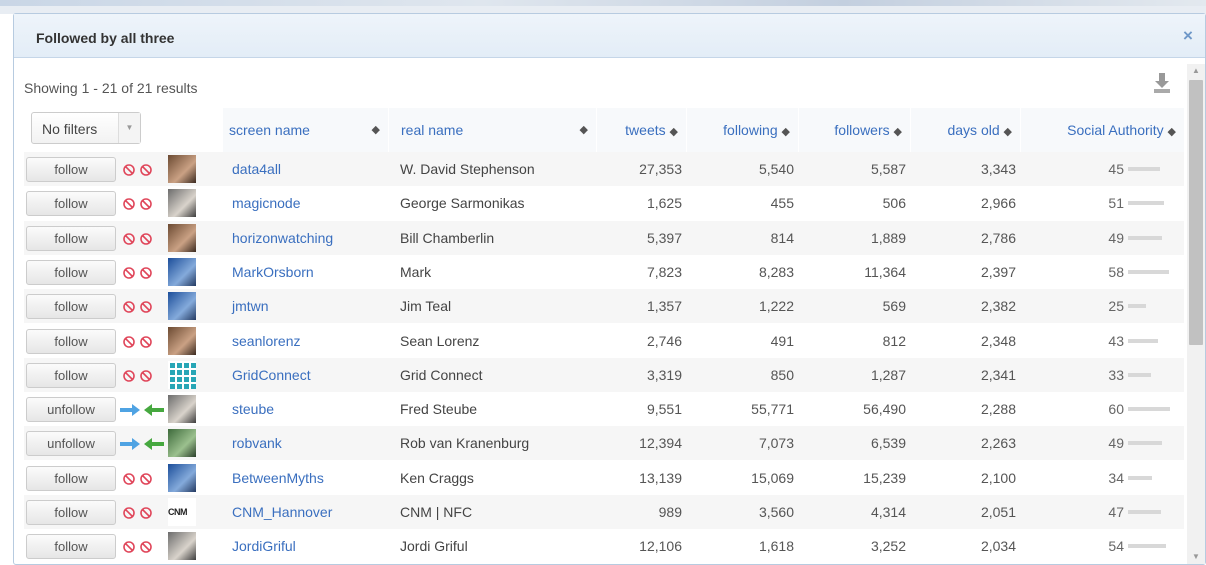  Describe the element at coordinates (782, 238) in the screenshot. I see `following-count: 814` at that location.